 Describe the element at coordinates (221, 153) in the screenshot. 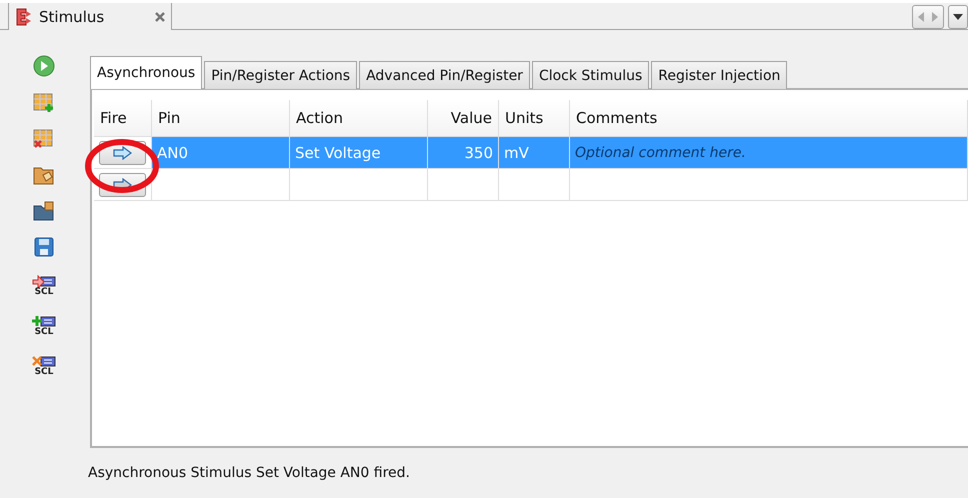

I see `table-cell: AN0` at that location.